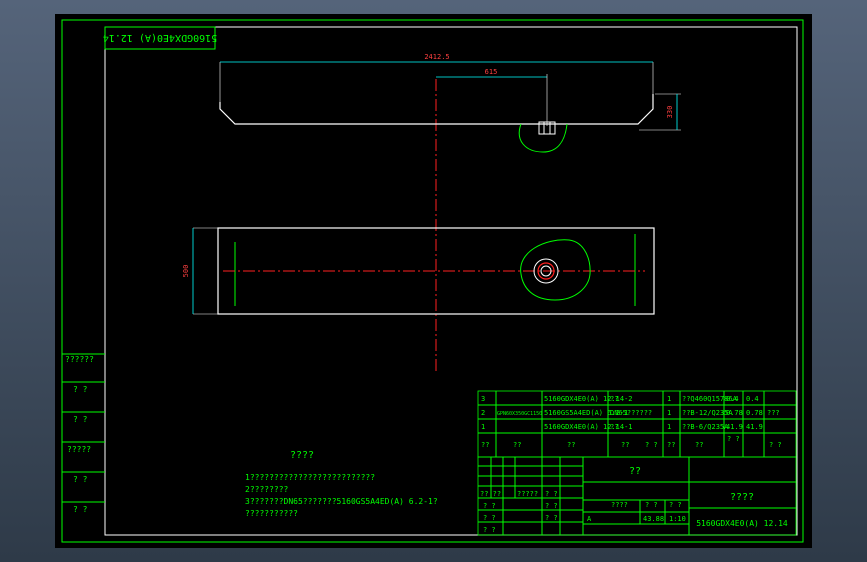  Describe the element at coordinates (527, 494) in the screenshot. I see `title-small-label: ?????` at that location.